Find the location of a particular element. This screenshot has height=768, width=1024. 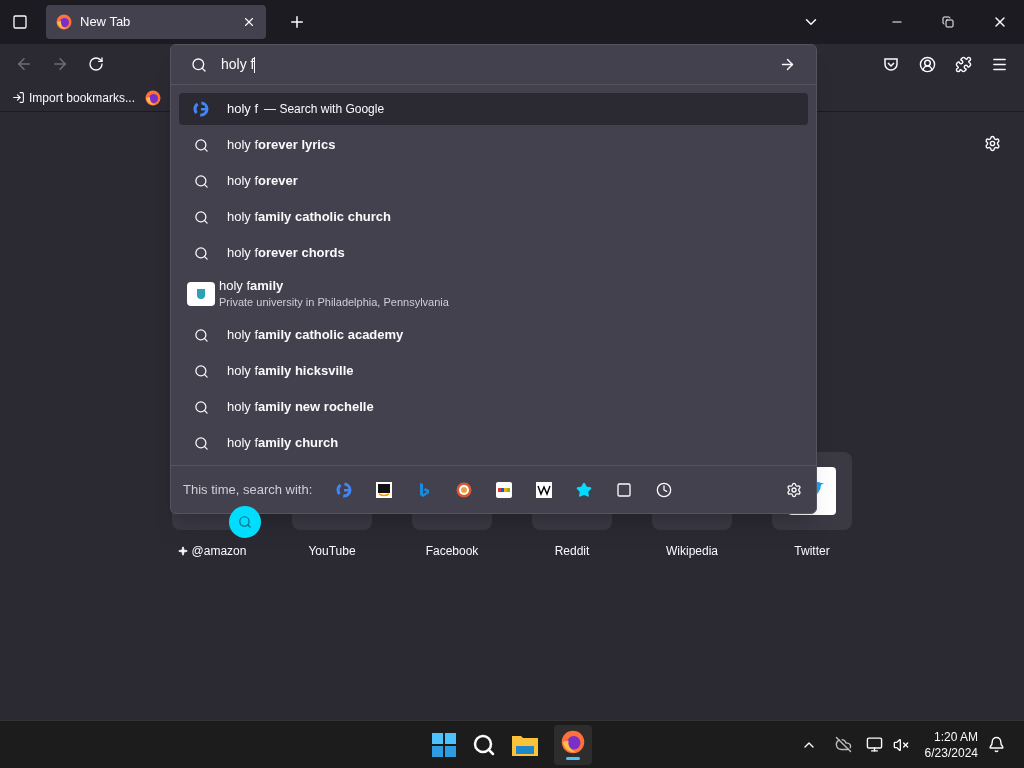

windows-start-icon is located at coordinates (444, 745).